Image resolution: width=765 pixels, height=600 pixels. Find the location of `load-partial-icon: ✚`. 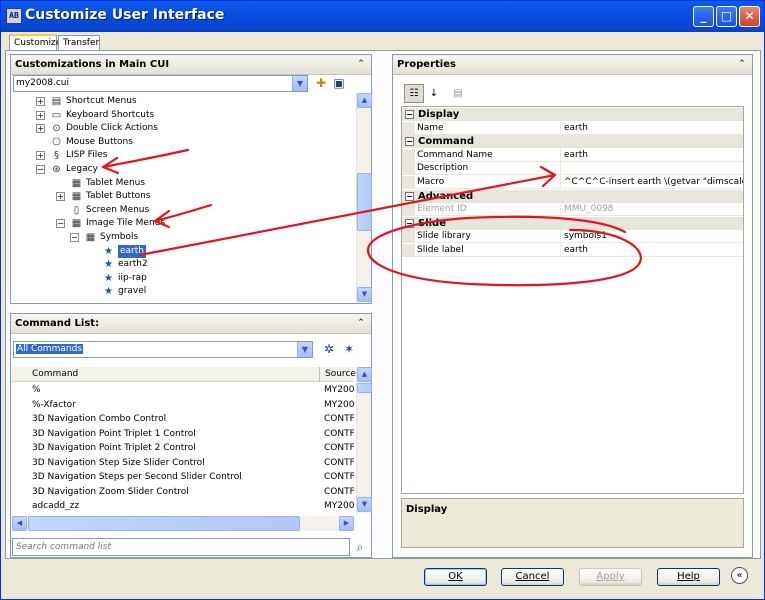

load-partial-icon: ✚ is located at coordinates (321, 83).